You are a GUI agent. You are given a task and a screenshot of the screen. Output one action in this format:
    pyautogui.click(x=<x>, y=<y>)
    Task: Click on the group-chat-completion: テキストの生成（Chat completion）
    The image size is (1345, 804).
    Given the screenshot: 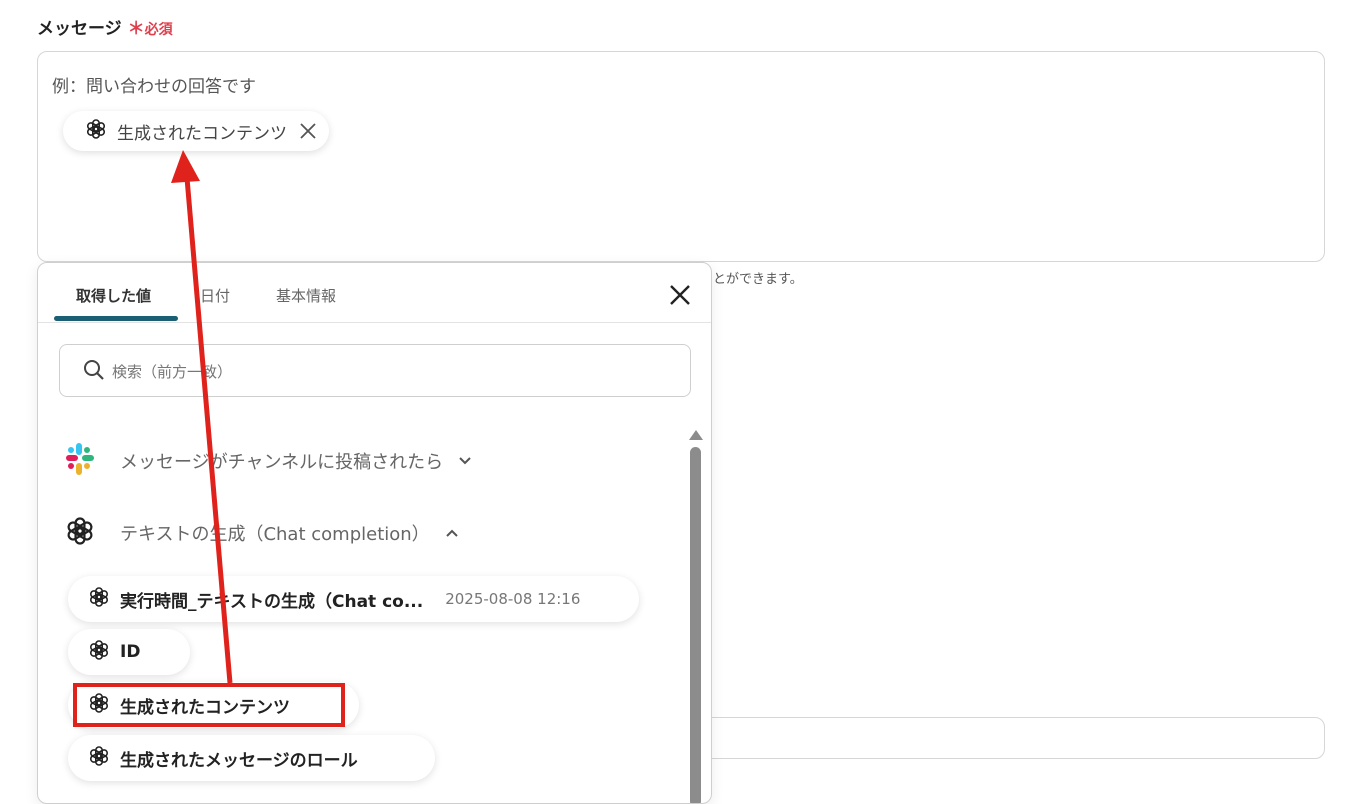 What is the action you would take?
    pyautogui.click(x=261, y=533)
    